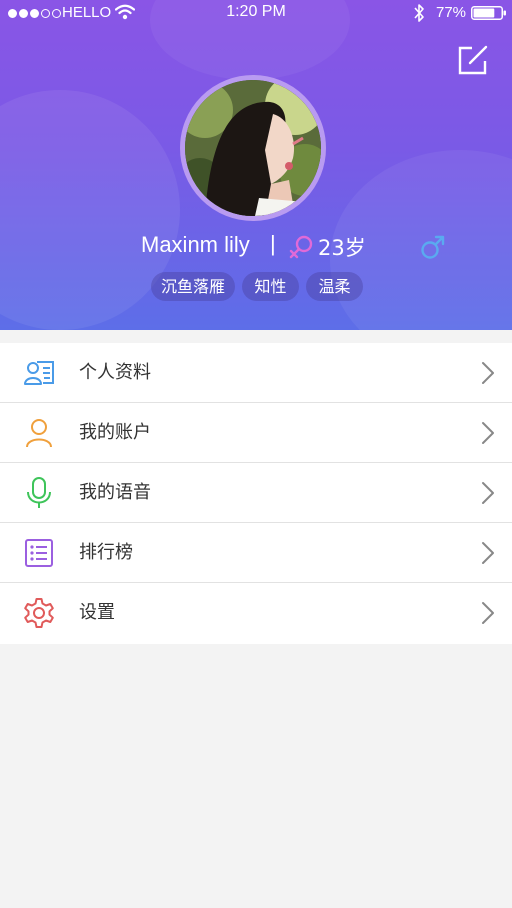 The width and height of the screenshot is (512, 908). What do you see at coordinates (256, 14) in the screenshot?
I see `status-bar: HELLO 1:20 PM 77%` at bounding box center [256, 14].